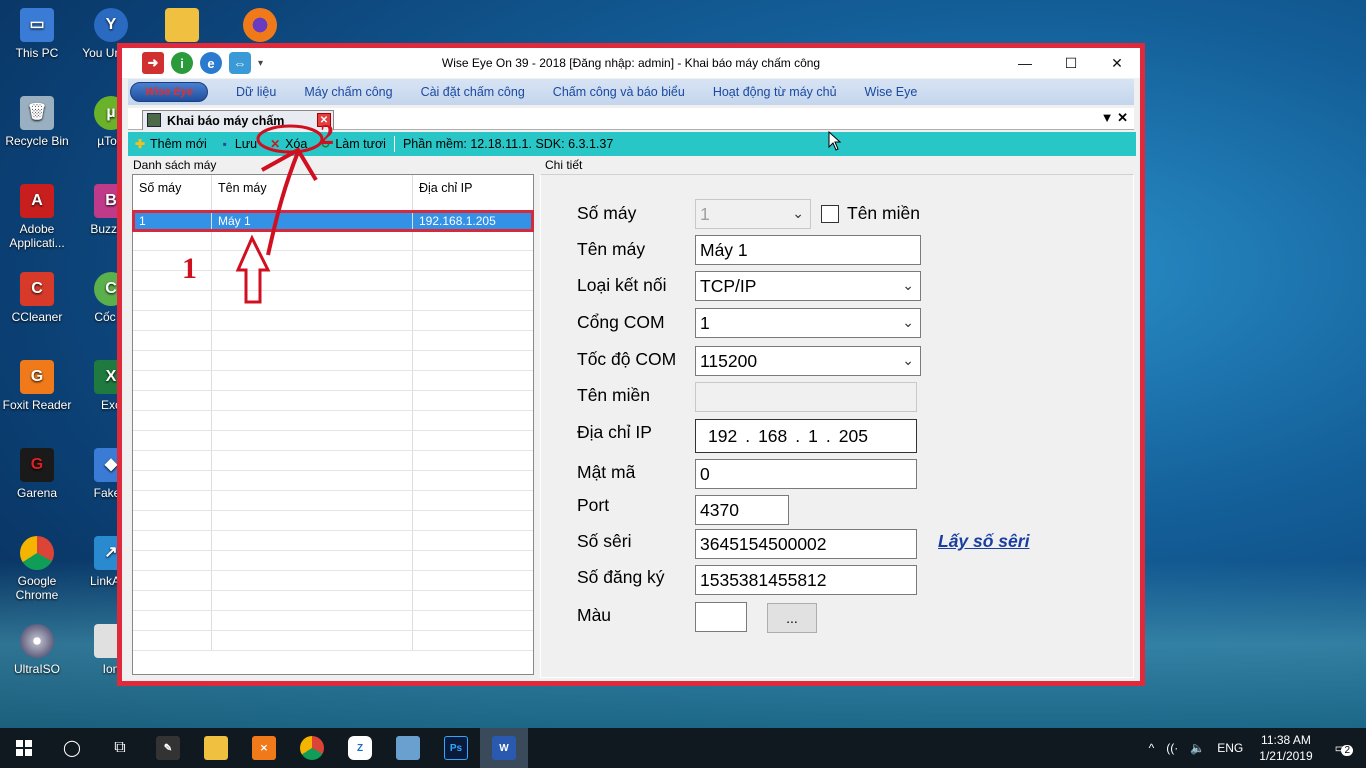 The width and height of the screenshot is (1366, 768). What do you see at coordinates (253, 269) in the screenshot?
I see `up-arrow-icon` at bounding box center [253, 269].